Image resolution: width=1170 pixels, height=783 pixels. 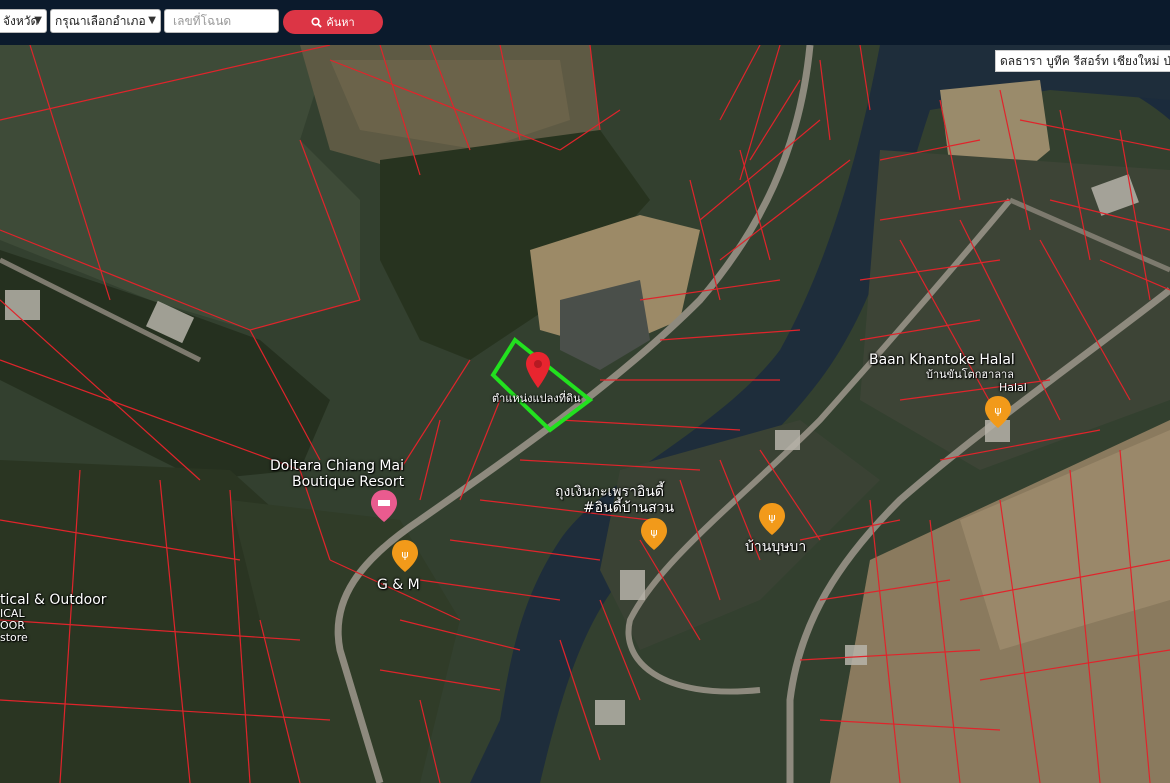 I want to click on place-search-box: ดลธารา บูทีค รีสอร์ท เชียงใหม่ ป่าแดด, so click(x=1082, y=61).